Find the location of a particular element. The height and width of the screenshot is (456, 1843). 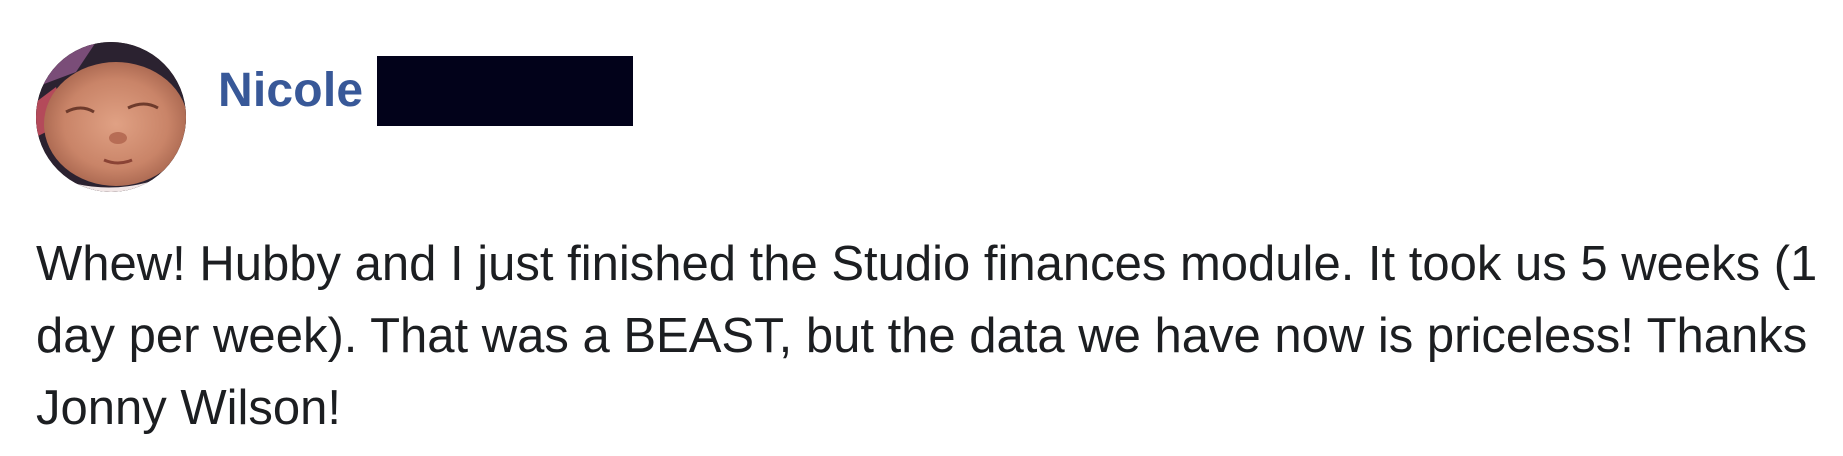

avatar is located at coordinates (111, 117).